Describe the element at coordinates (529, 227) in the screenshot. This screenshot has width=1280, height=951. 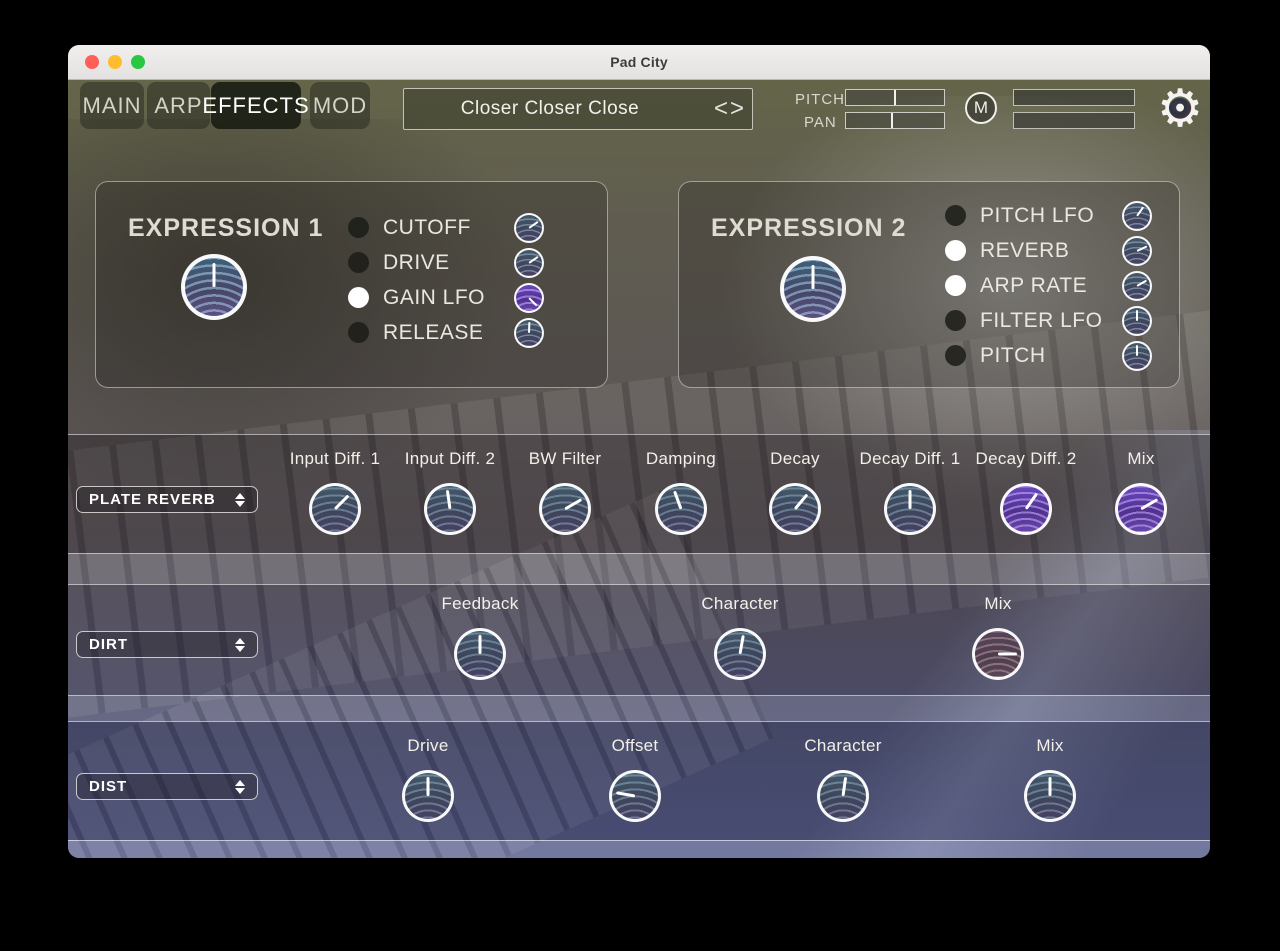
I see `cutoff-amount-knob` at that location.